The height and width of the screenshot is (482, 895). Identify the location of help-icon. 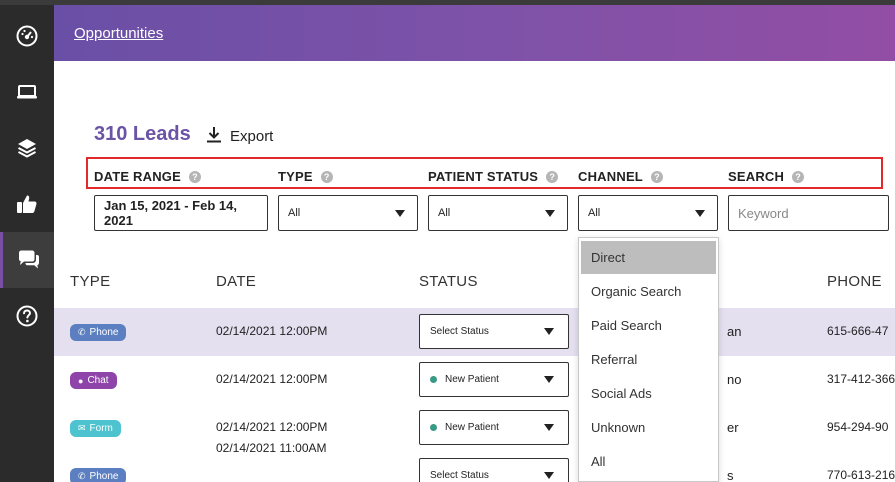
(27, 316).